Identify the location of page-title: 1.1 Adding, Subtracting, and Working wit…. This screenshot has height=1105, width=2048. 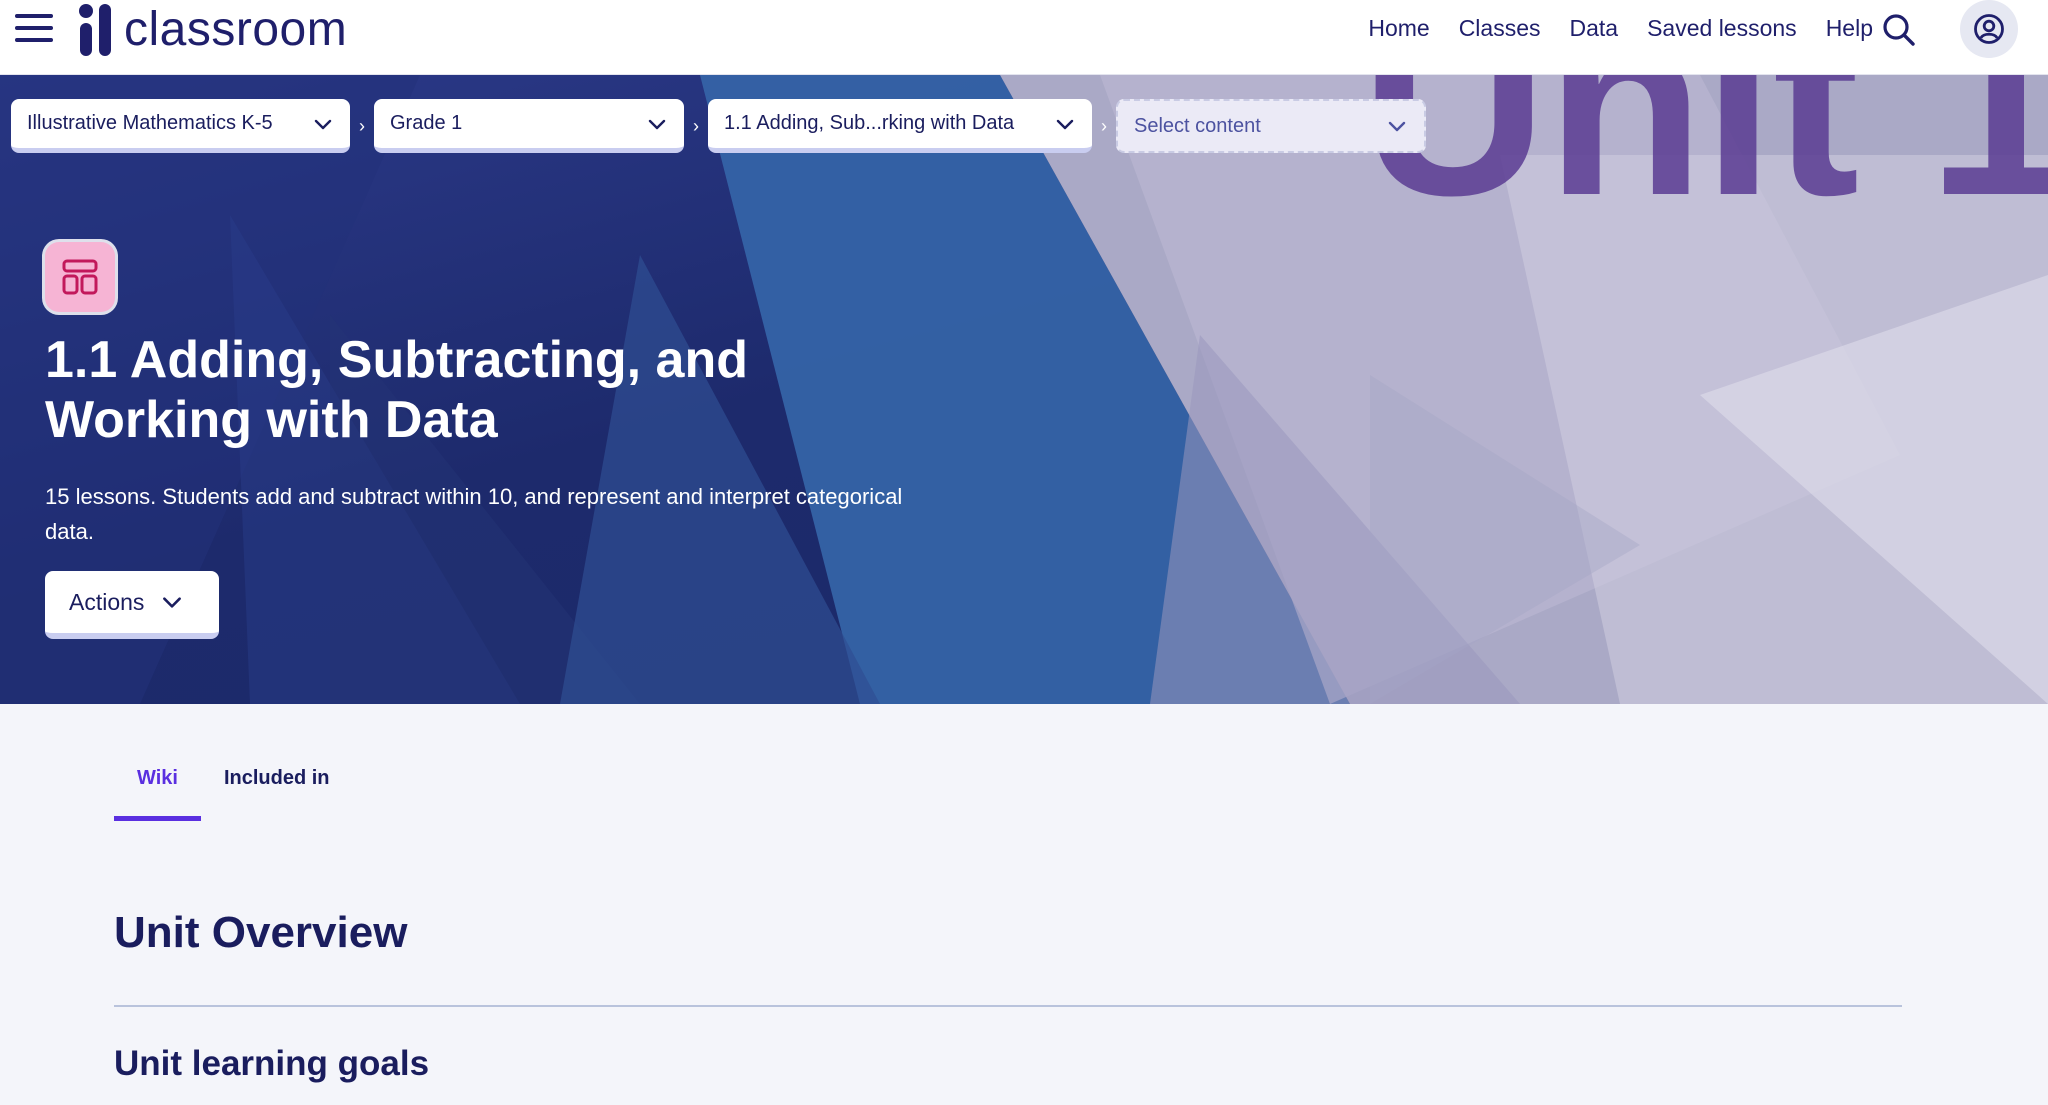
(396, 390).